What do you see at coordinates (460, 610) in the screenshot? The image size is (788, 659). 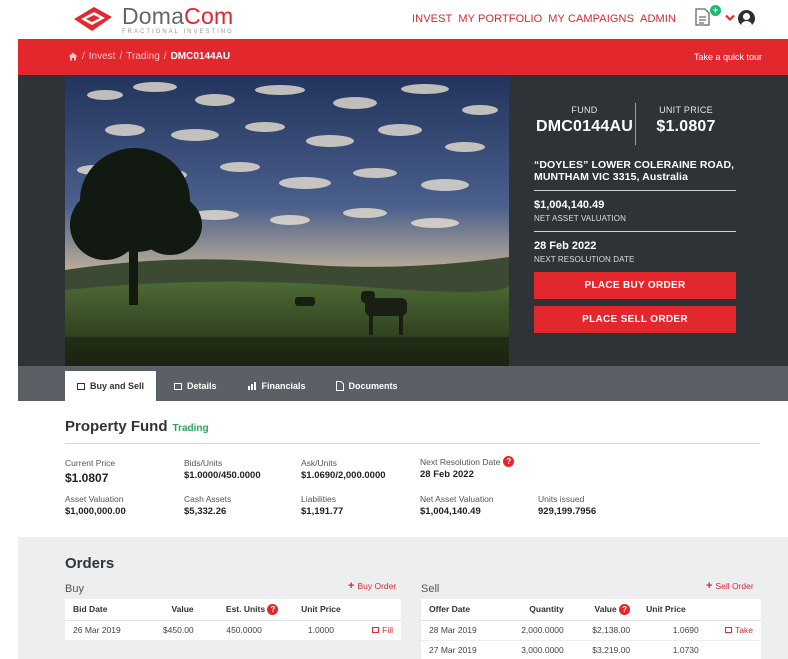 I see `col-offer-date: Offer Date` at bounding box center [460, 610].